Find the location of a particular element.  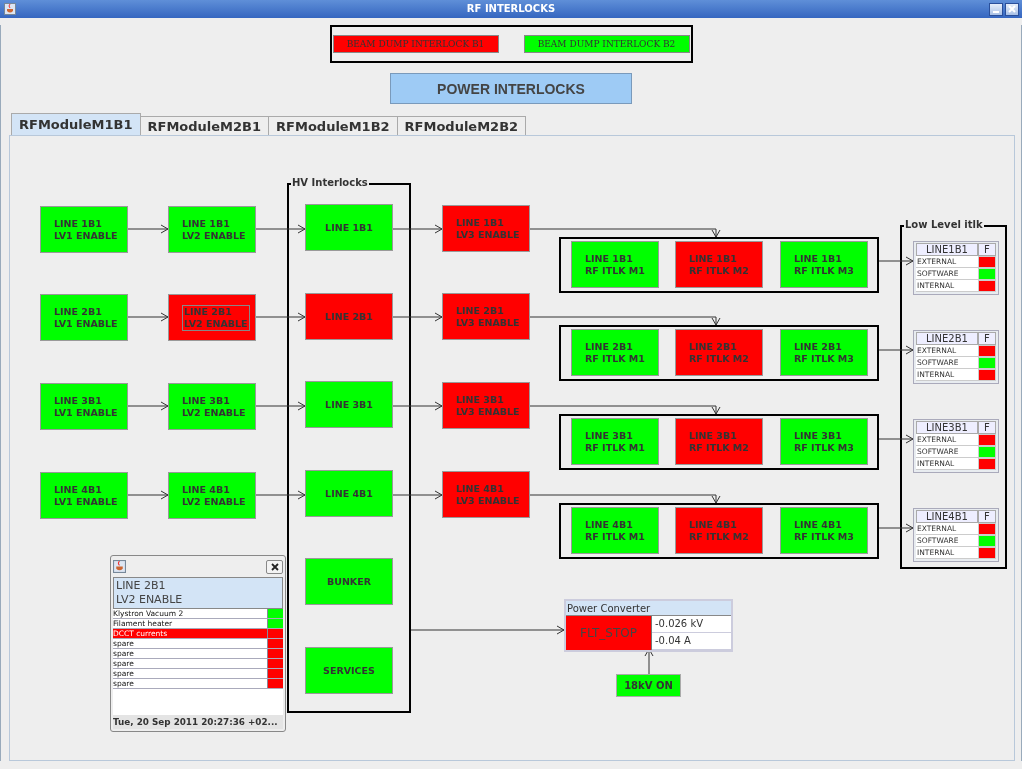

window-title: RF INTERLOCKS is located at coordinates (511, 9).